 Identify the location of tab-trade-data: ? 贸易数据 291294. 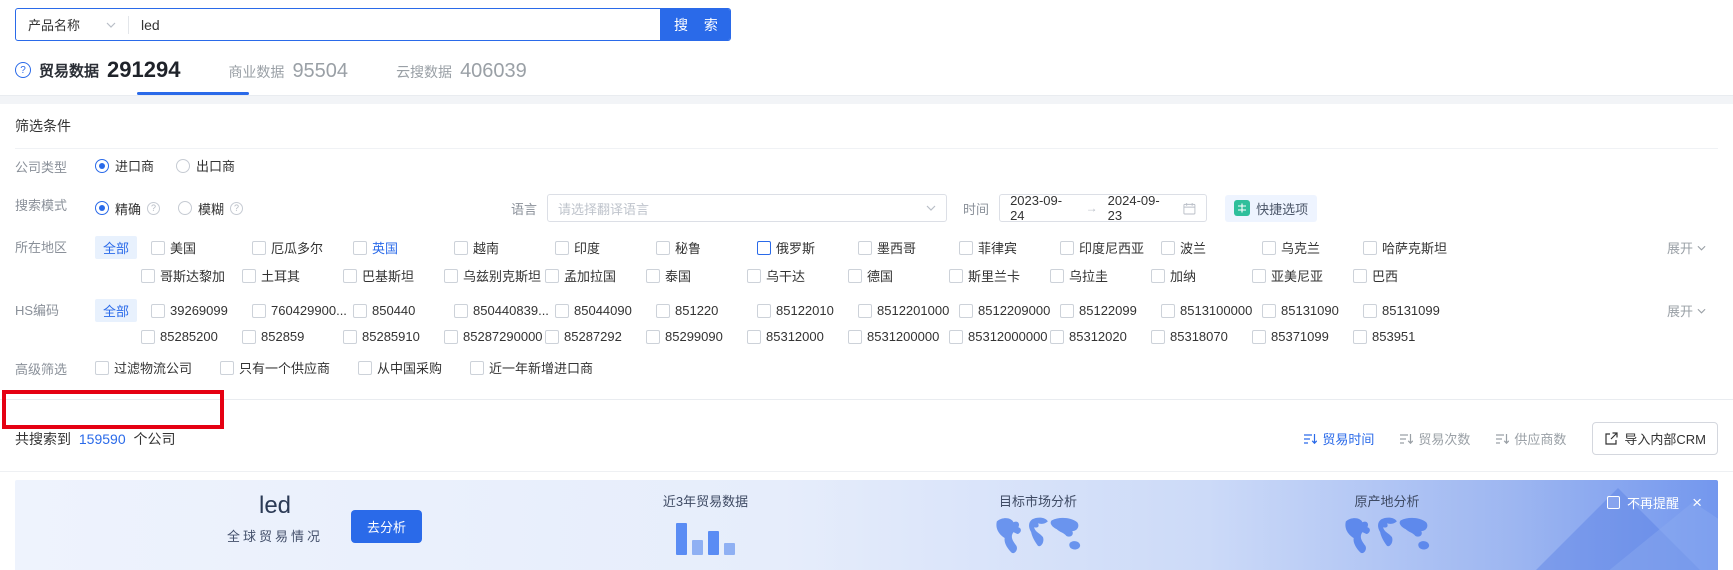
(132, 76).